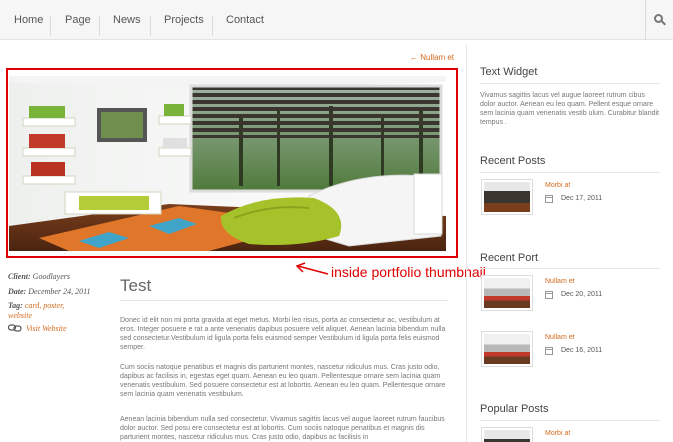 The height and width of the screenshot is (442, 673). Describe the element at coordinates (582, 198) in the screenshot. I see `recent-post-date: Dec 17, 2011` at that location.